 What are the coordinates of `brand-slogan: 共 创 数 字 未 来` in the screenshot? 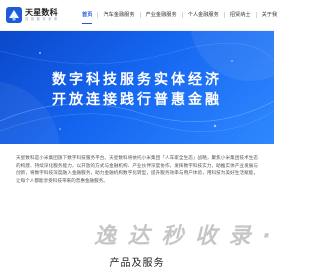 It's located at (41, 18).